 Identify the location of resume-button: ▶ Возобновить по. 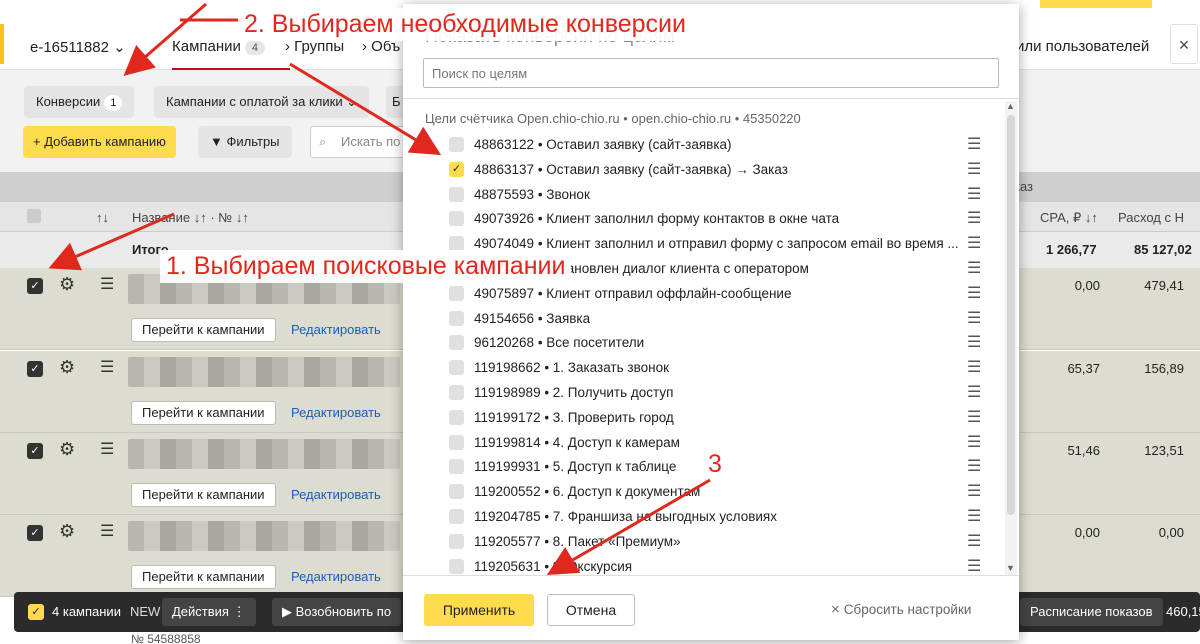
(337, 612).